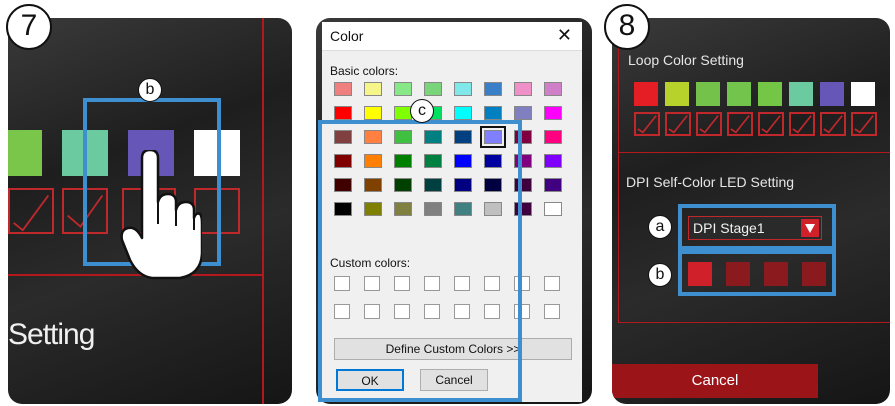 The image size is (895, 406). What do you see at coordinates (29, 27) in the screenshot?
I see `step-badge-7: 7` at bounding box center [29, 27].